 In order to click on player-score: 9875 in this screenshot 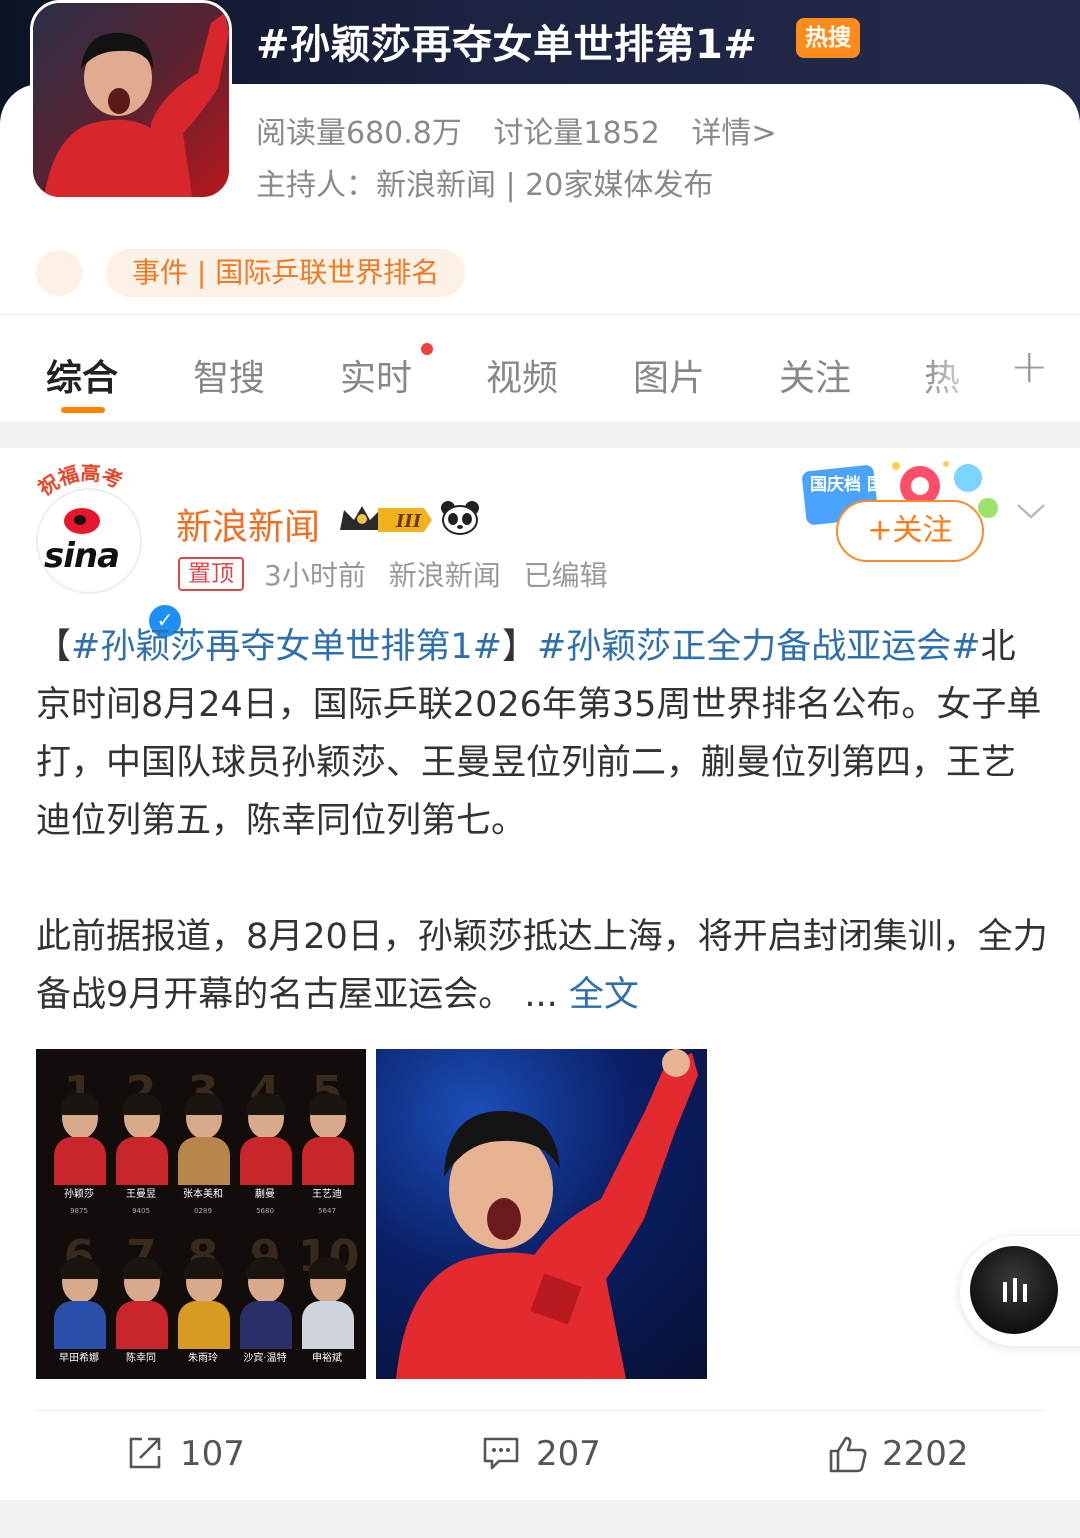, I will do `click(79, 1211)`.